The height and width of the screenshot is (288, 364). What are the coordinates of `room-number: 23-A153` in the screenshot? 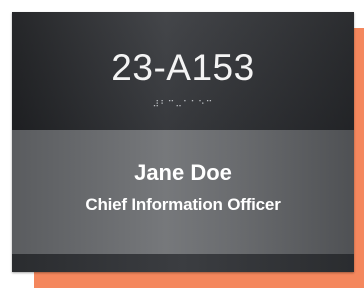 It's located at (183, 67).